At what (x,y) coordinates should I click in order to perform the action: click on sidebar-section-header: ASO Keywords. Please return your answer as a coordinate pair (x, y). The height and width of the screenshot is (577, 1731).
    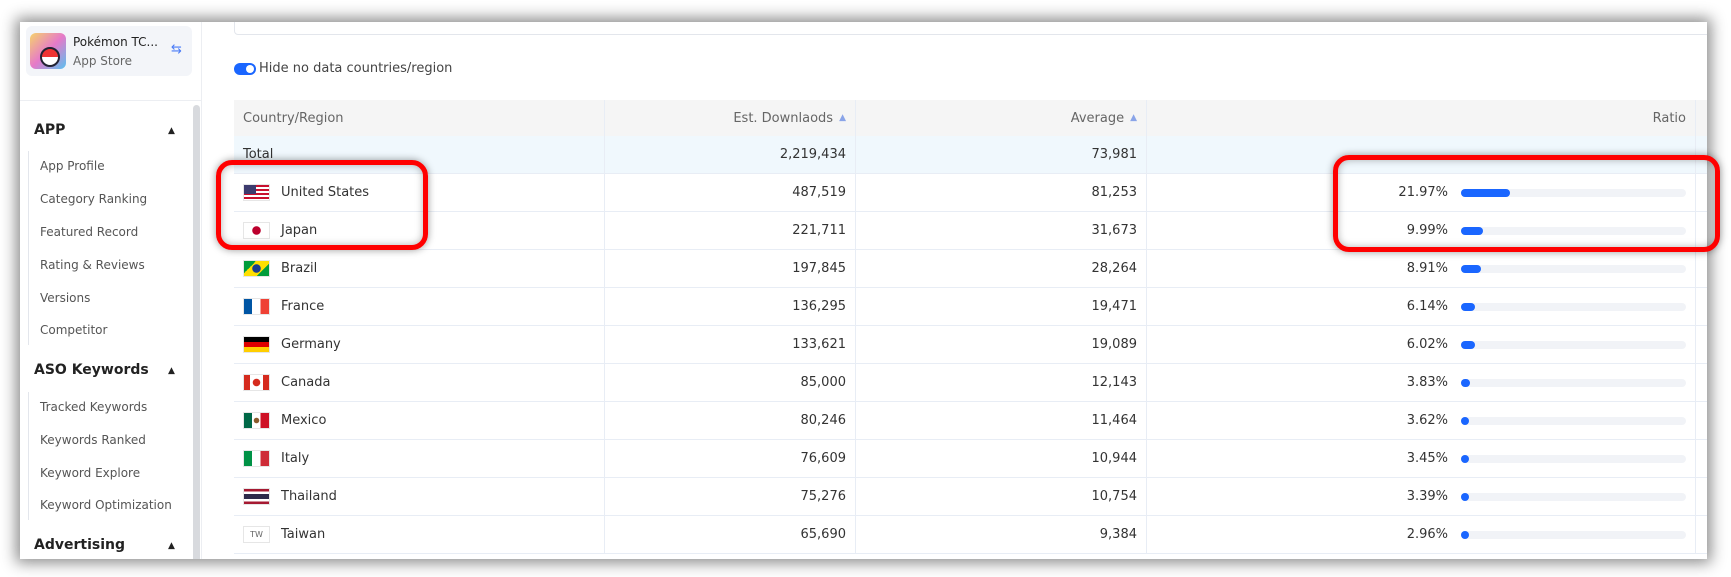
    Looking at the image, I should click on (91, 370).